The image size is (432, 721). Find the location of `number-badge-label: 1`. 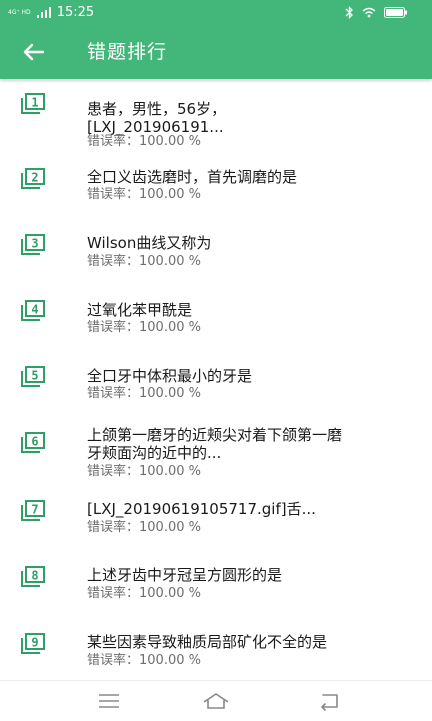

number-badge-label: 1 is located at coordinates (34, 103).